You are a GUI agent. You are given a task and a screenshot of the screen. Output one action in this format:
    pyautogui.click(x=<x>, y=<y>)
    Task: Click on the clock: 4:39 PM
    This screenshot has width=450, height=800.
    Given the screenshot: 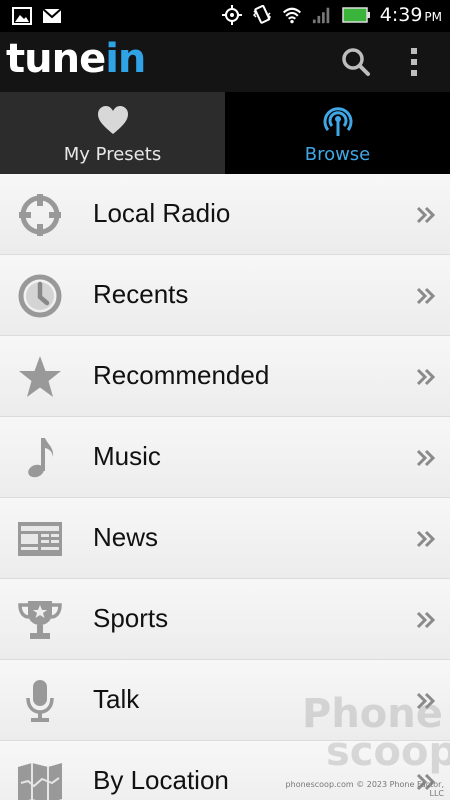 What is the action you would take?
    pyautogui.click(x=411, y=15)
    